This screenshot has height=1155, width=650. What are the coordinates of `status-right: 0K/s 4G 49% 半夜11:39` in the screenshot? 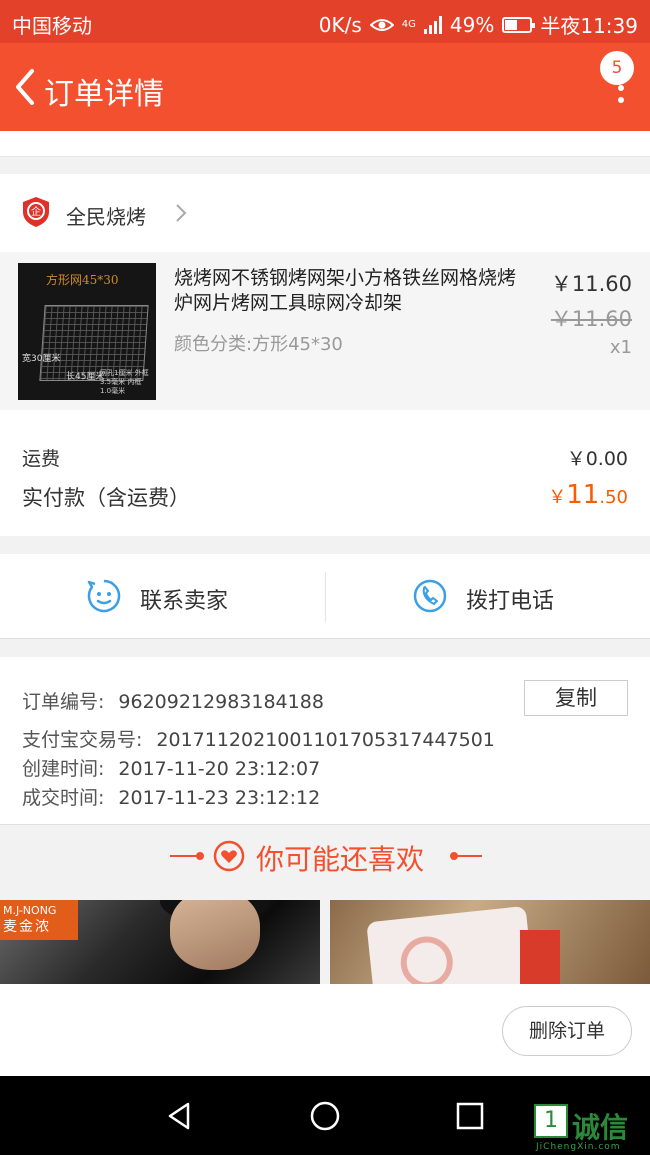 It's located at (478, 24).